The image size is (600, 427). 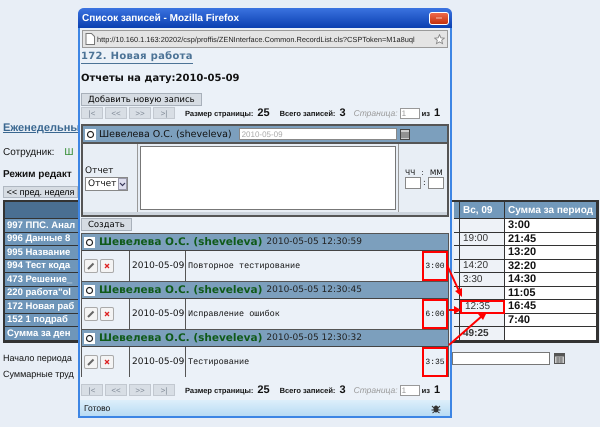 What do you see at coordinates (482, 279) in the screenshot?
I see `table-cell: 3:30` at bounding box center [482, 279].